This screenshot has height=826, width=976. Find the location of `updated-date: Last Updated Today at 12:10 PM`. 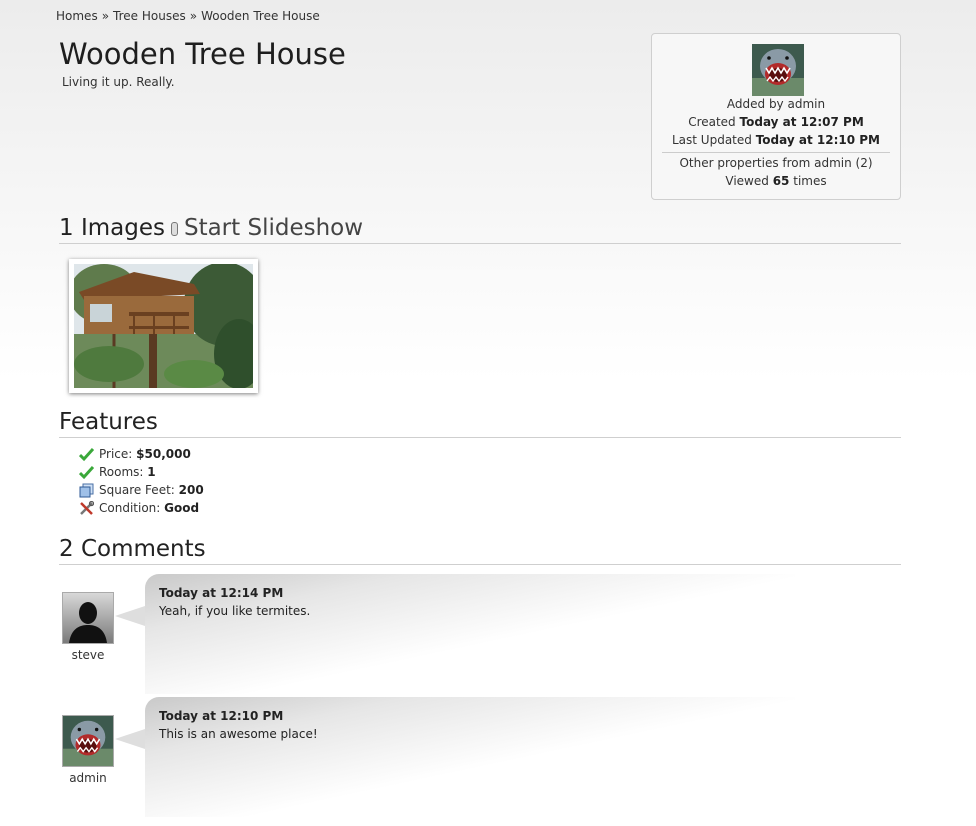

updated-date: Last Updated Today at 12:10 PM is located at coordinates (776, 140).